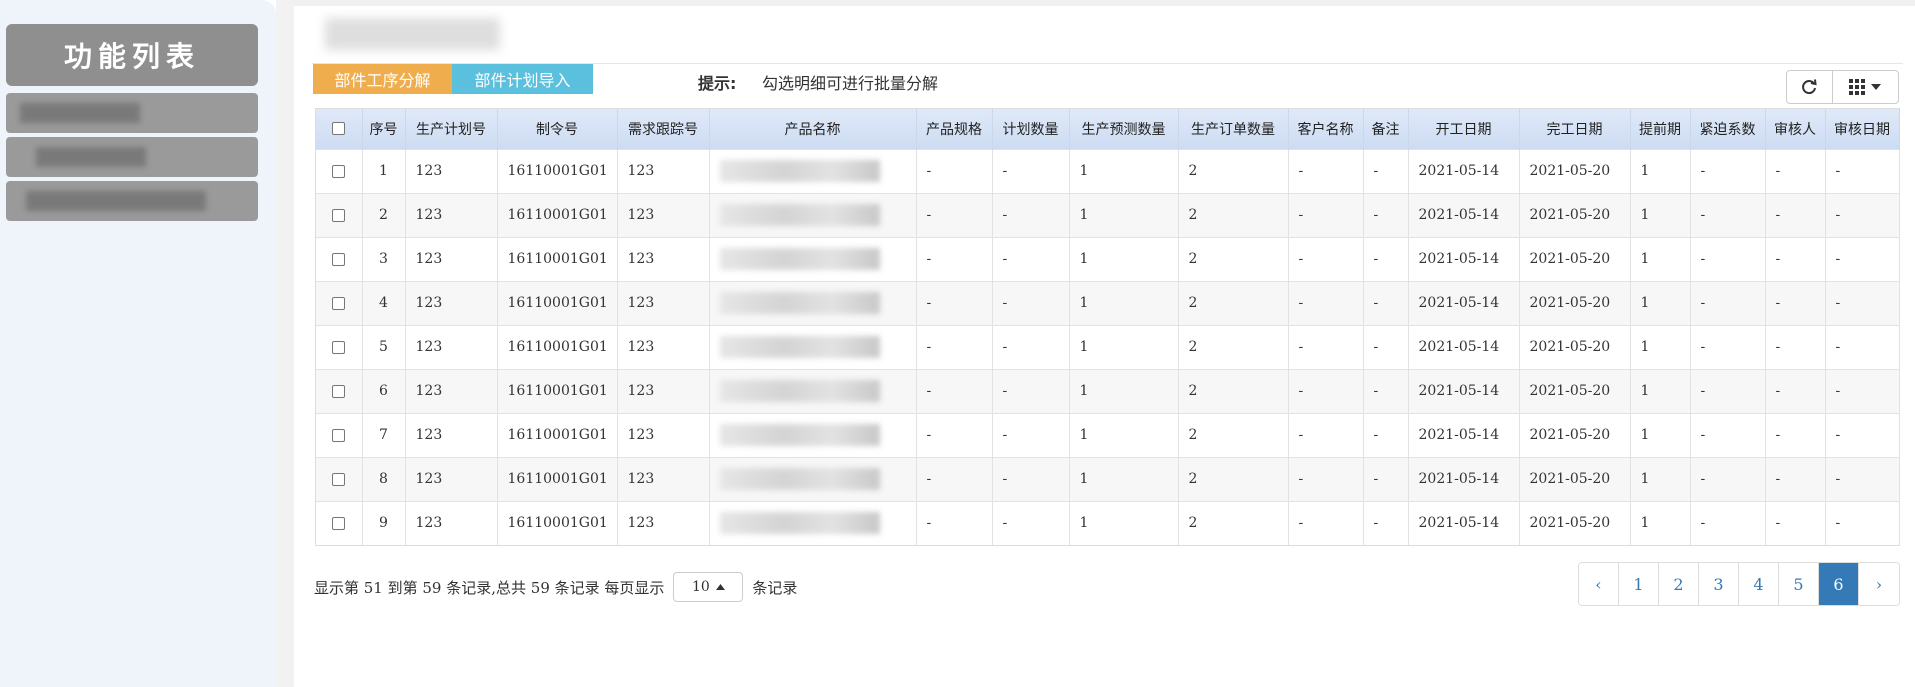 The image size is (1915, 687). Describe the element at coordinates (1464, 129) in the screenshot. I see `column-header: 开工日期` at that location.